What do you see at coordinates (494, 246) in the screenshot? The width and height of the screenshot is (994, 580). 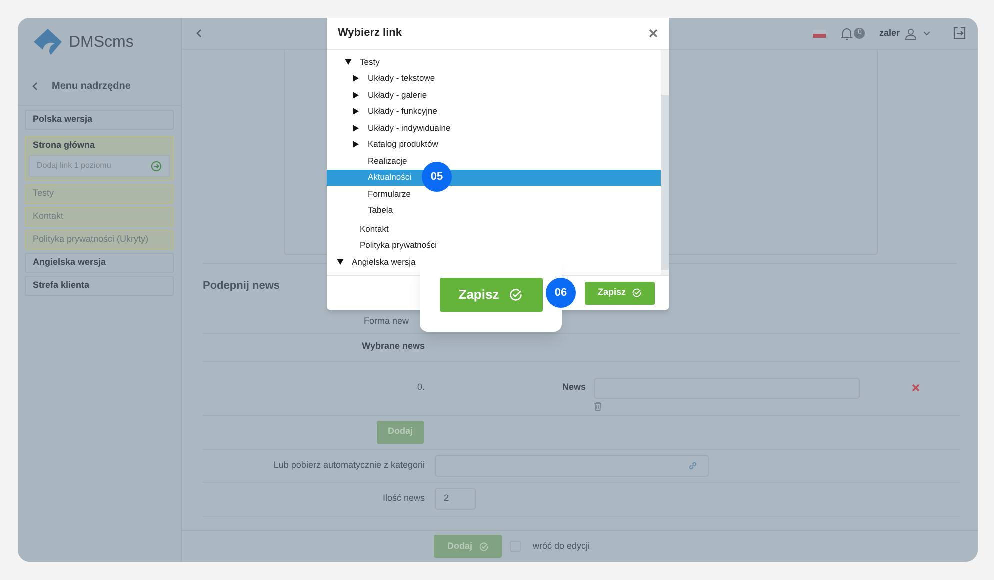 I see `tree-item: Polityka prywatności` at bounding box center [494, 246].